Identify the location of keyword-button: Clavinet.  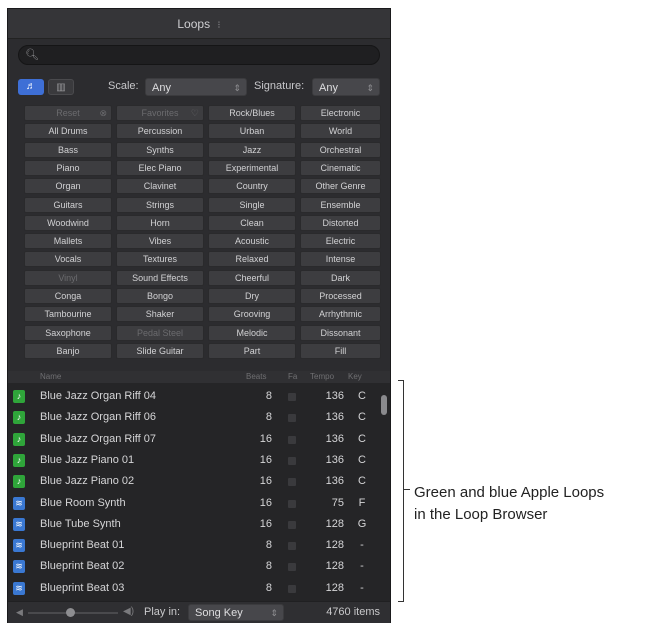
(160, 186).